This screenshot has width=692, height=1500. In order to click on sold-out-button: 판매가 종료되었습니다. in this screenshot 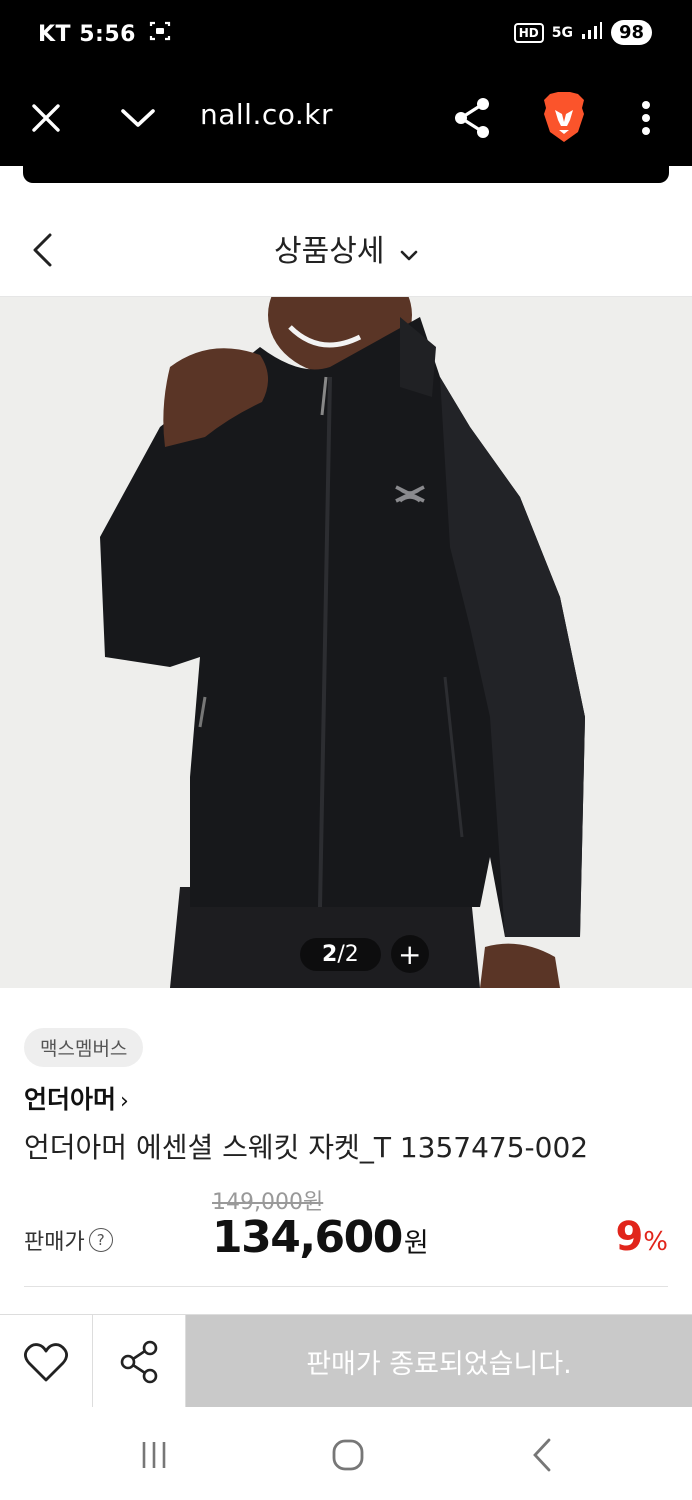, I will do `click(439, 1361)`.